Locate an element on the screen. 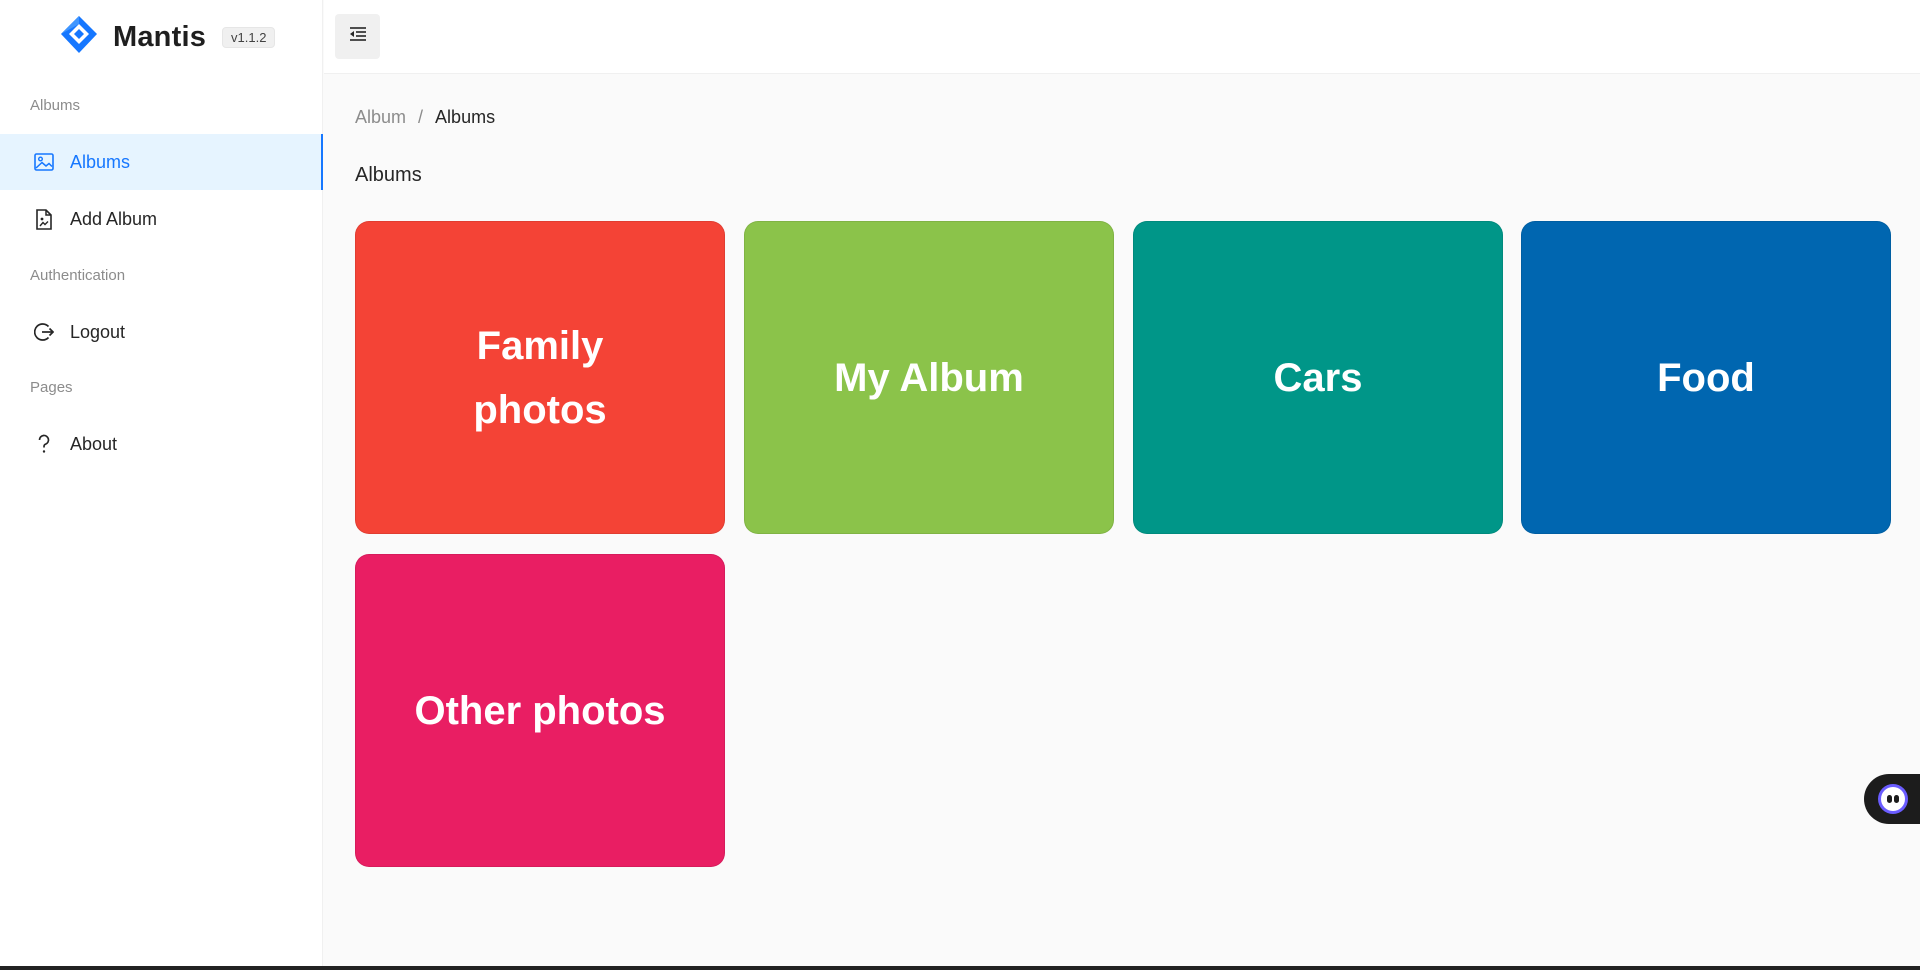 Image resolution: width=1920 pixels, height=970 pixels. album-card: Other photos is located at coordinates (540, 710).